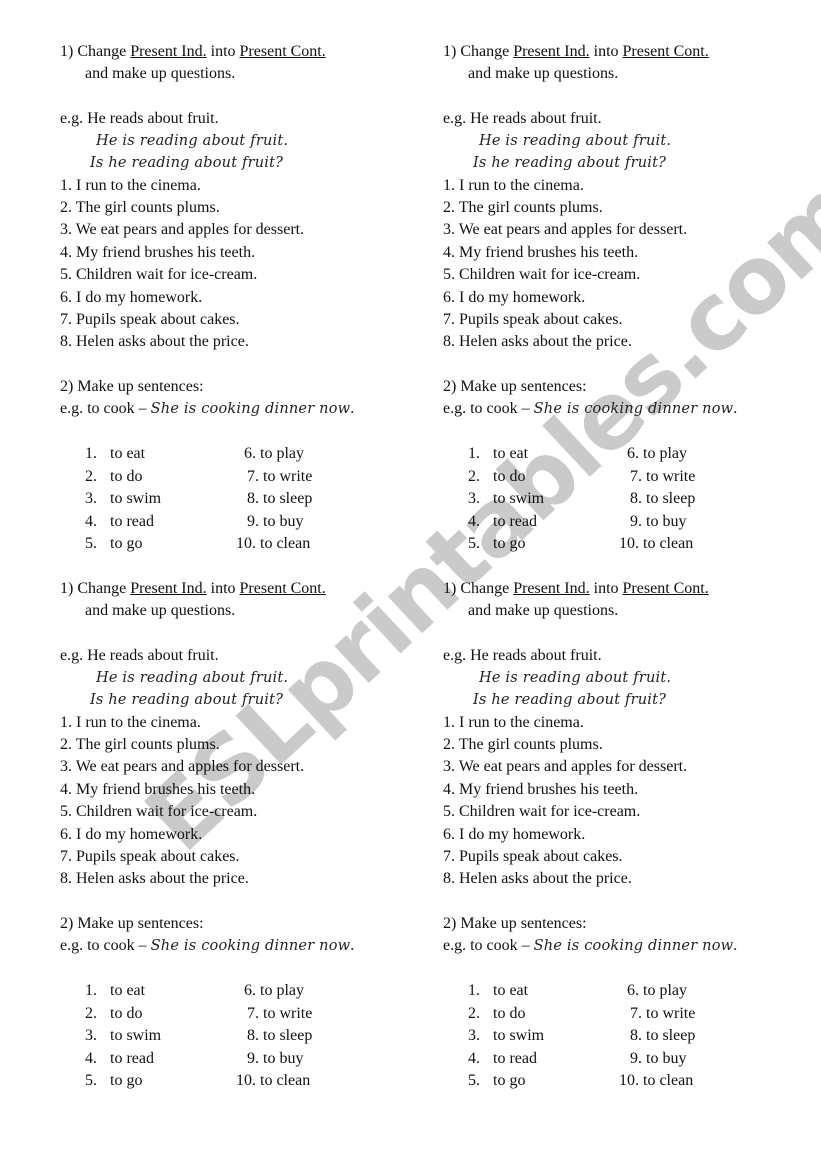  Describe the element at coordinates (636, 521) in the screenshot. I see `verb-number: 9.` at that location.